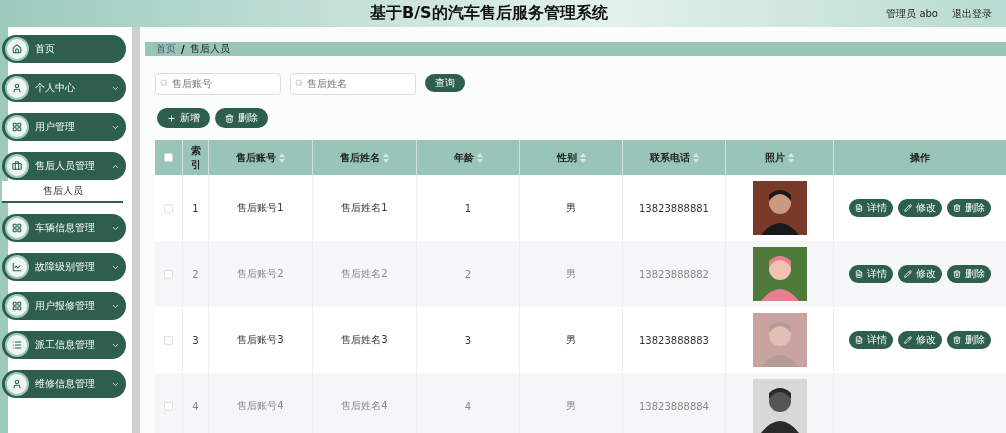 This screenshot has height=433, width=1006. I want to click on breadcrumb-item: 首页, so click(166, 49).